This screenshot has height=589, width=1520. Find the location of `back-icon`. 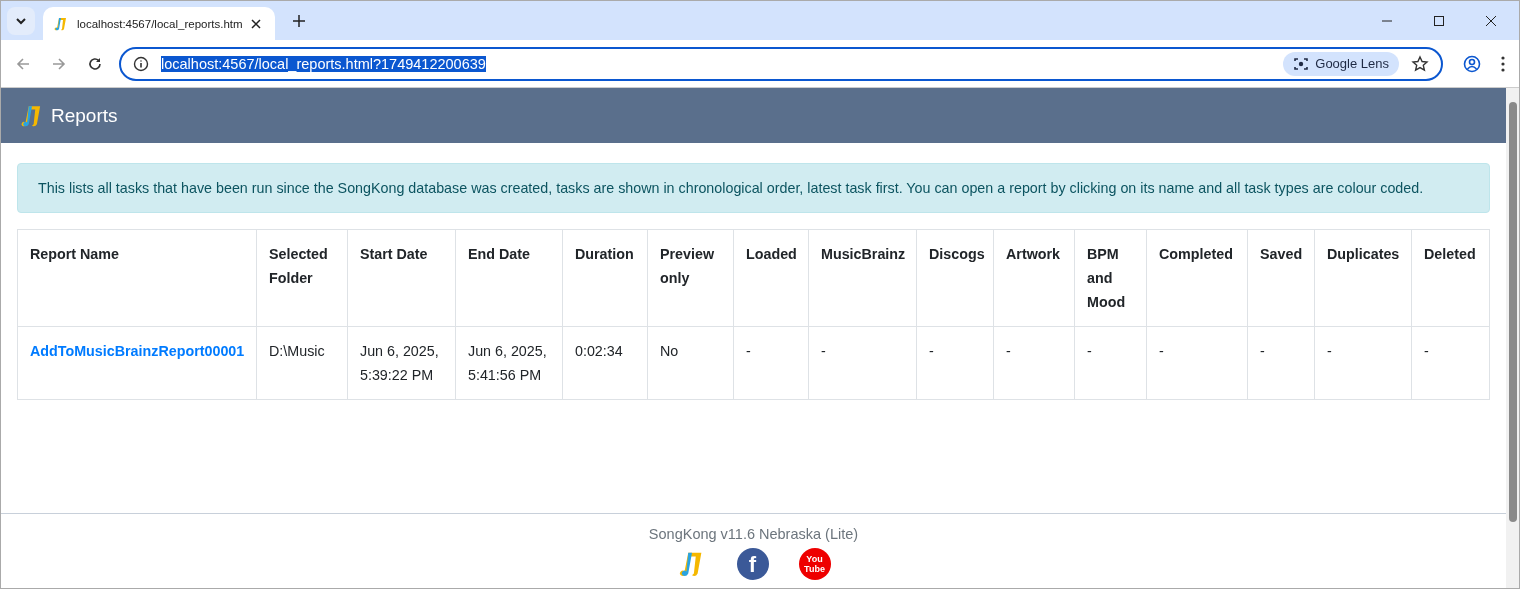

back-icon is located at coordinates (23, 63).